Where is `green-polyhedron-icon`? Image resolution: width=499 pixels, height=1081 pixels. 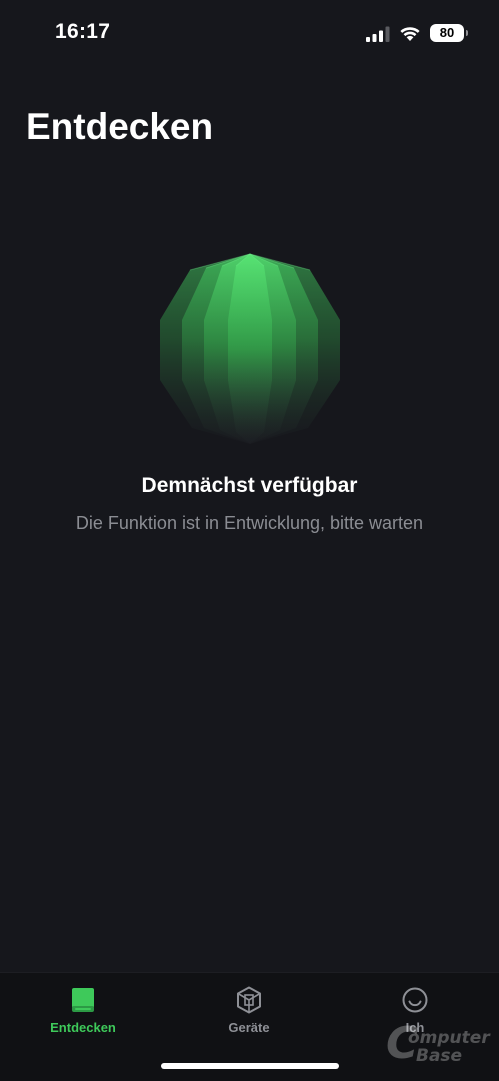
green-polyhedron-icon is located at coordinates (250, 348).